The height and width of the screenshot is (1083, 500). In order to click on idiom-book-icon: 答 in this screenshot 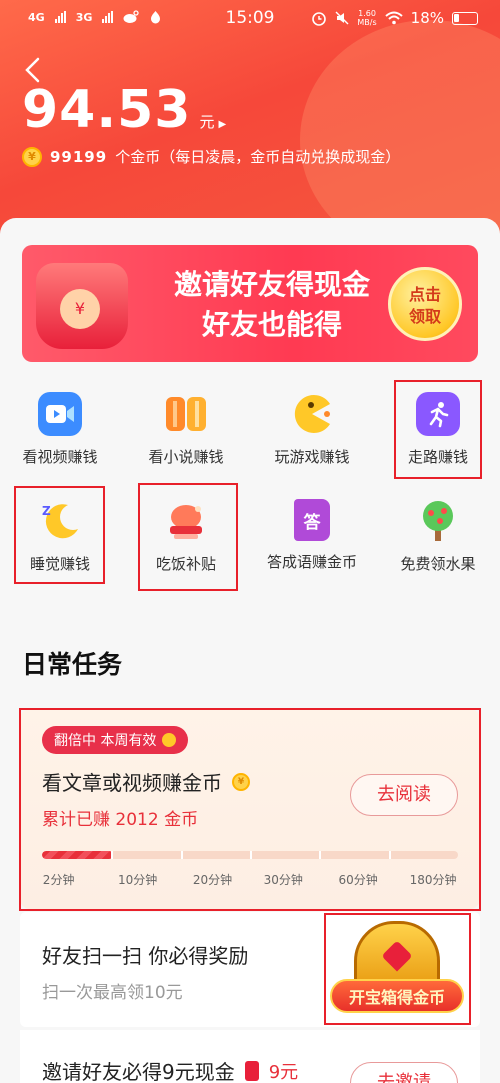, I will do `click(312, 520)`.